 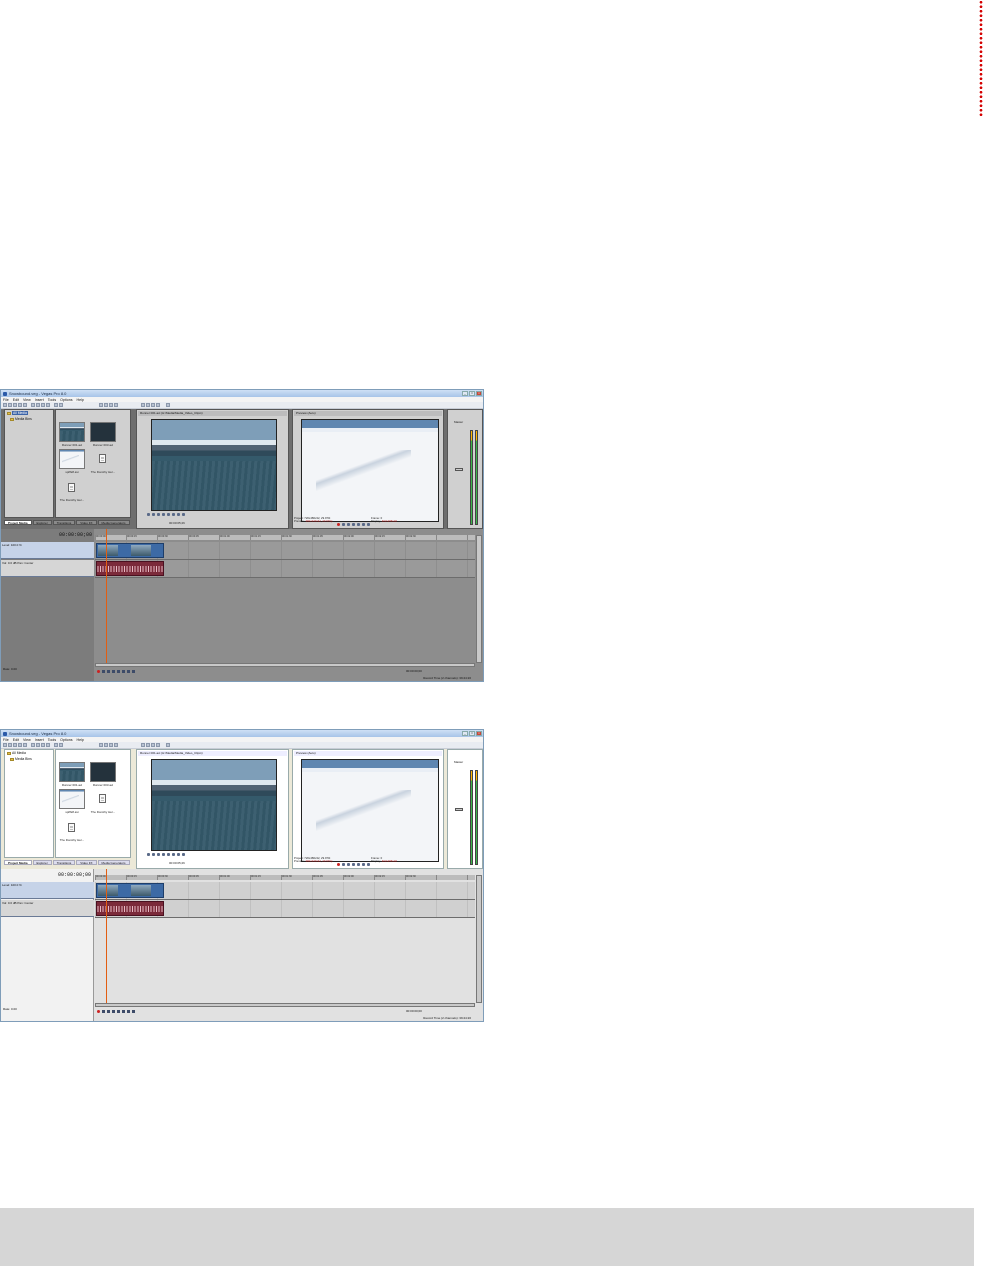 I want to click on master-fader, so click(x=459, y=469).